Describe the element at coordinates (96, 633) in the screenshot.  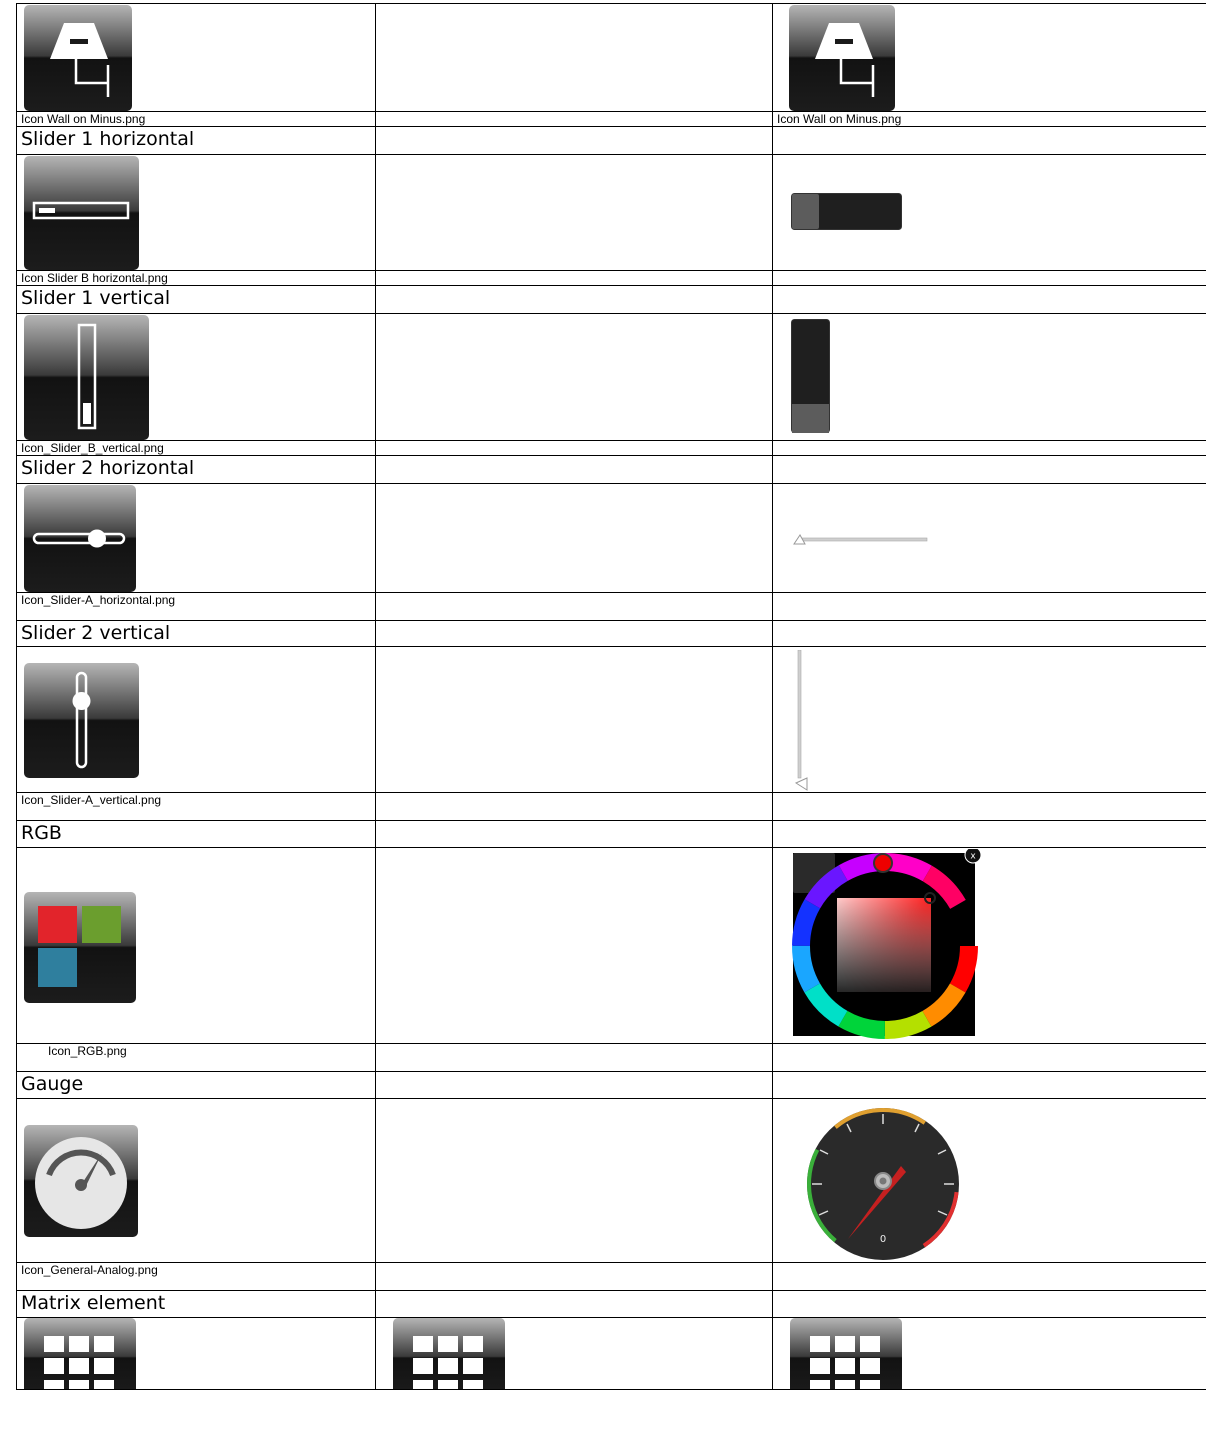
I see `section-heading: Slider 2 vertical` at that location.